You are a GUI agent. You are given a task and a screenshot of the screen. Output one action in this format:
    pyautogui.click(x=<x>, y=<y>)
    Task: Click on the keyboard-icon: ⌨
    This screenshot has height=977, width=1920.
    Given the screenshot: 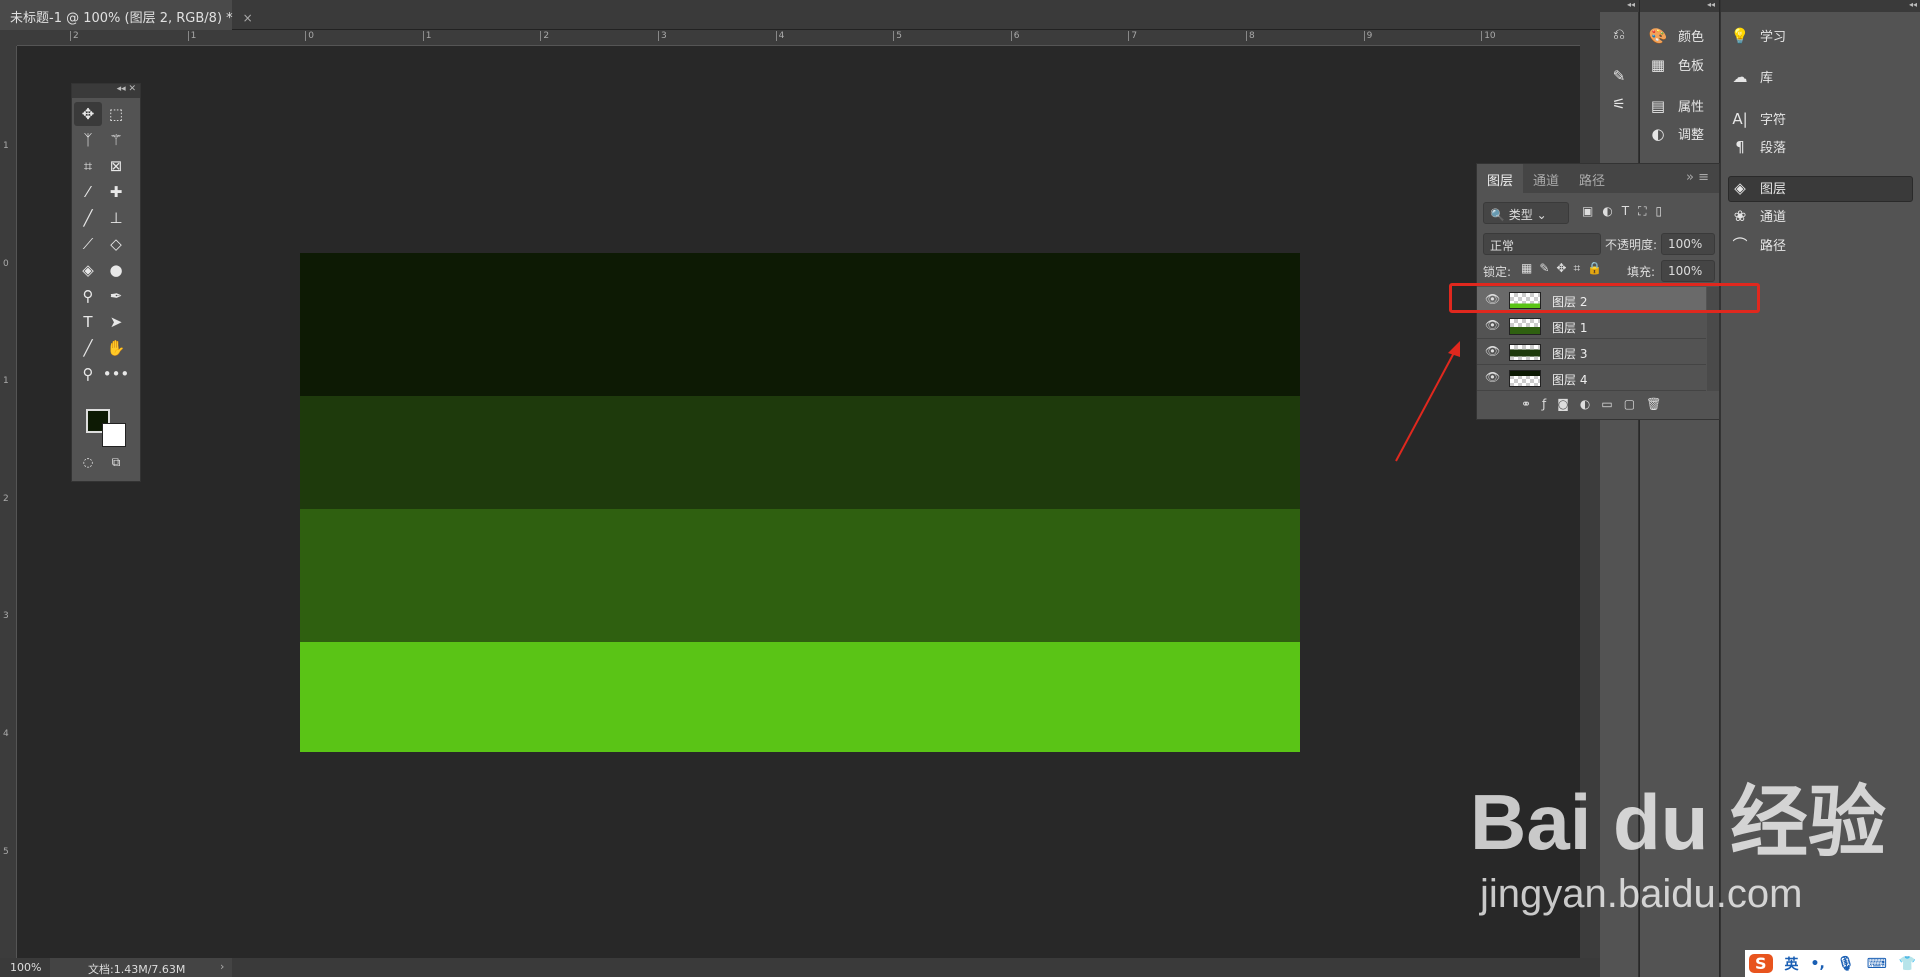 What is the action you would take?
    pyautogui.click(x=1877, y=964)
    